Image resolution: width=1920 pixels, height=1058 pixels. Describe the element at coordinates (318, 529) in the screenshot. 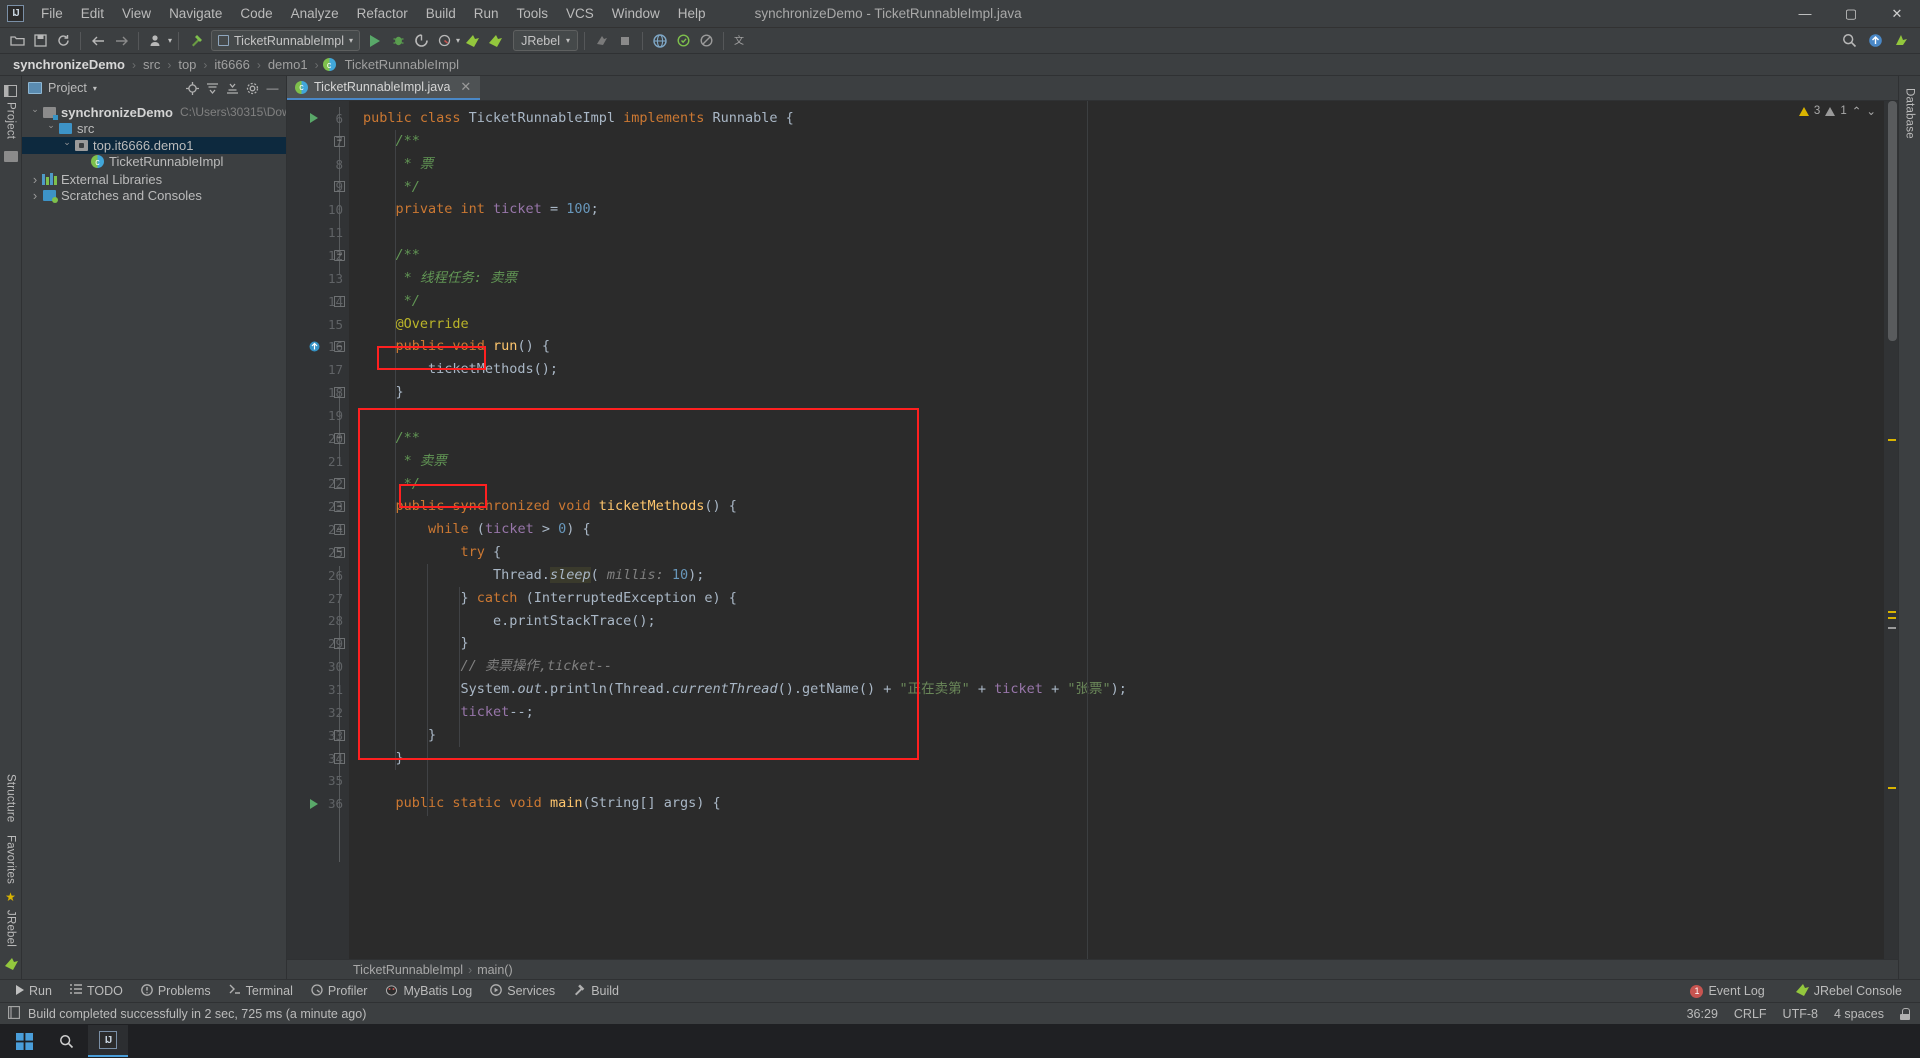

I see `gutter-line: 24 −` at that location.